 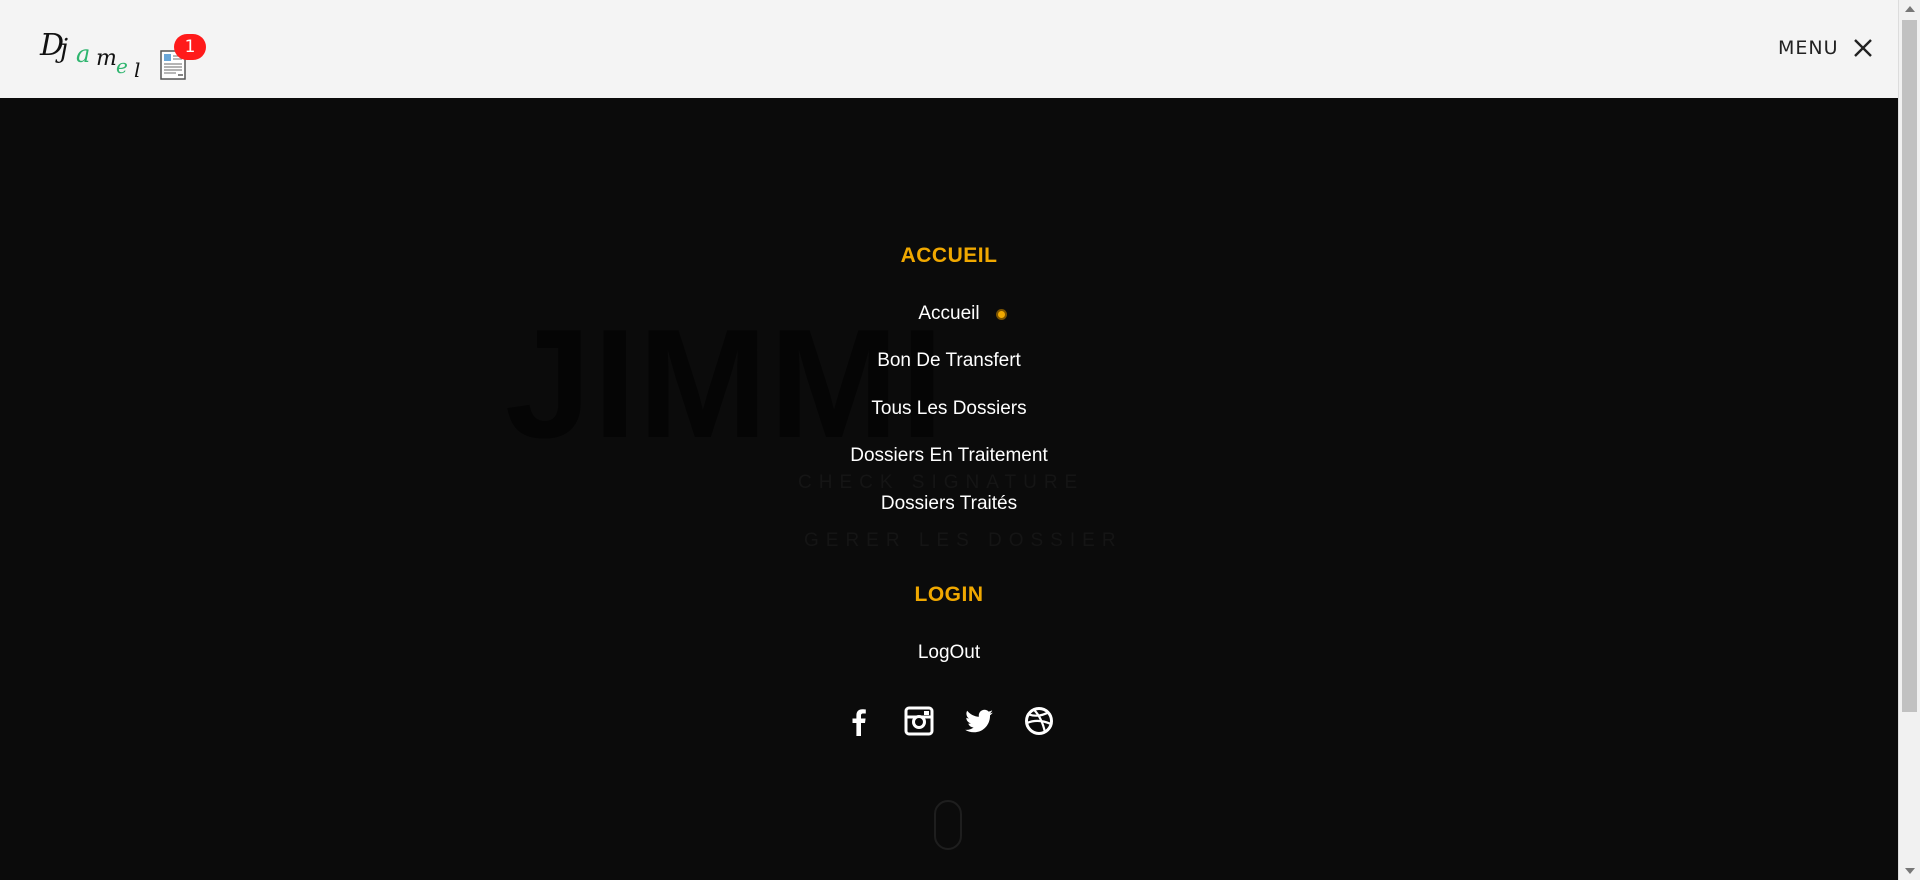 I want to click on scroll-down-arrow-icon, so click(x=1910, y=871).